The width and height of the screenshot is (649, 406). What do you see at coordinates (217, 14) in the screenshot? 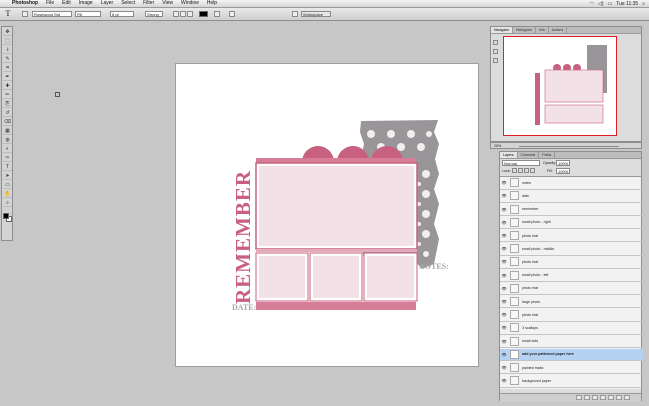
I see `warp-text-icon` at bounding box center [217, 14].